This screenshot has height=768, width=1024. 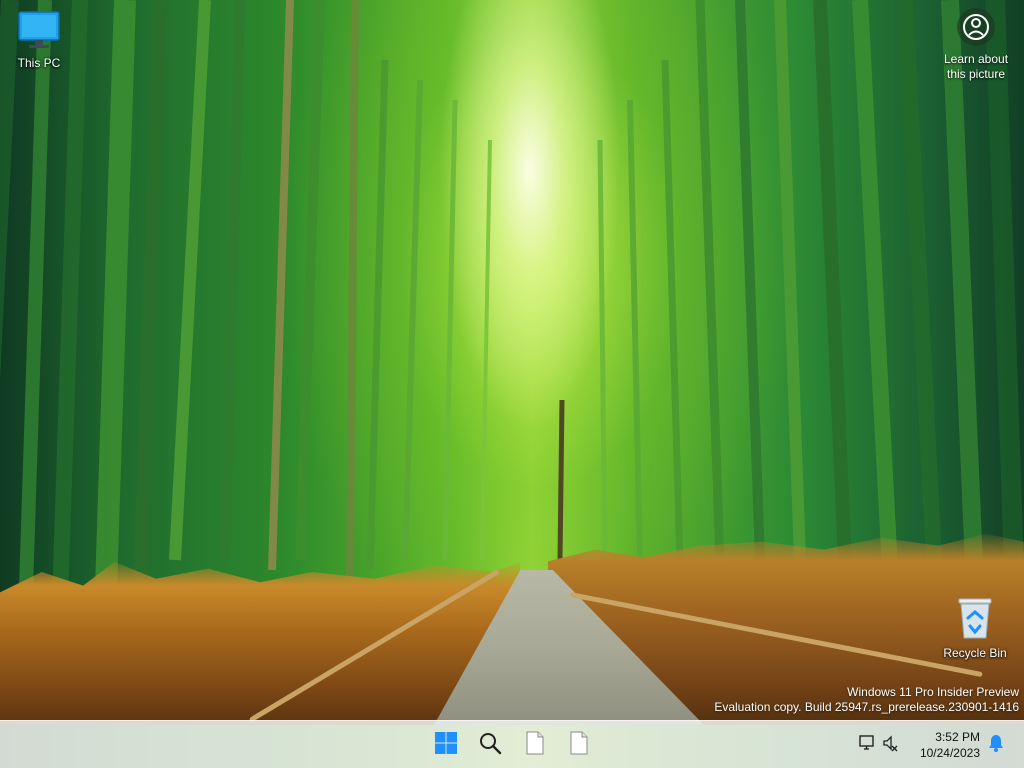 I want to click on this-pc-icon, so click(x=39, y=31).